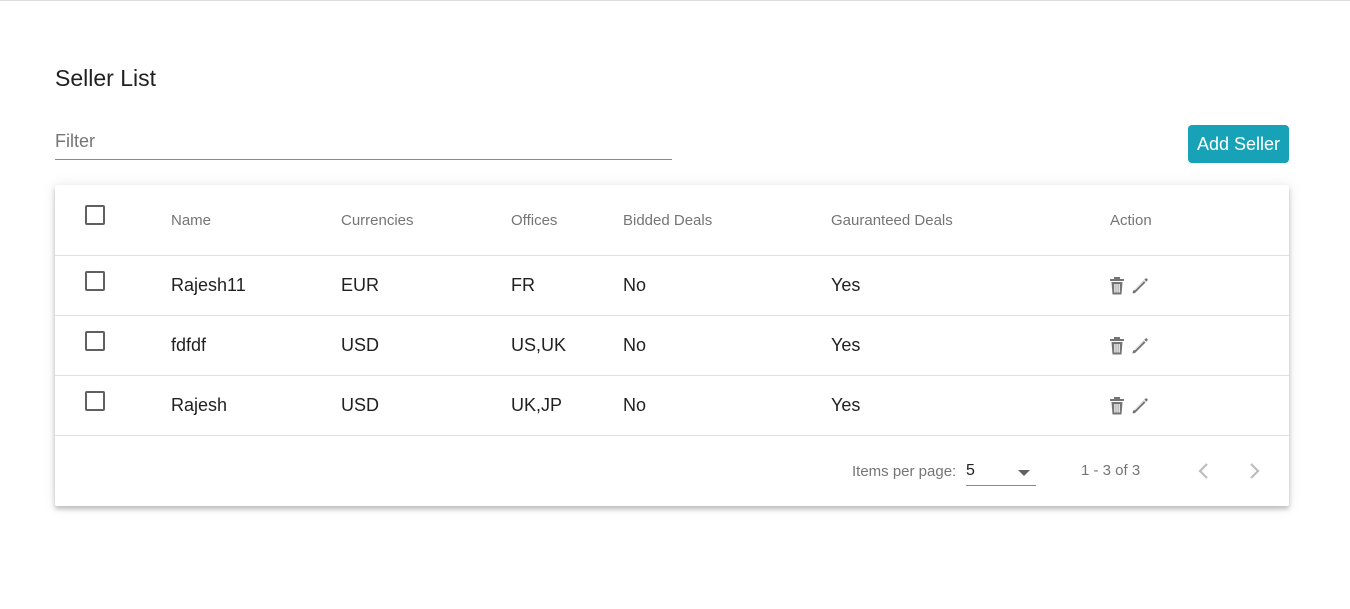  Describe the element at coordinates (105, 78) in the screenshot. I see `page-title: Seller List` at that location.